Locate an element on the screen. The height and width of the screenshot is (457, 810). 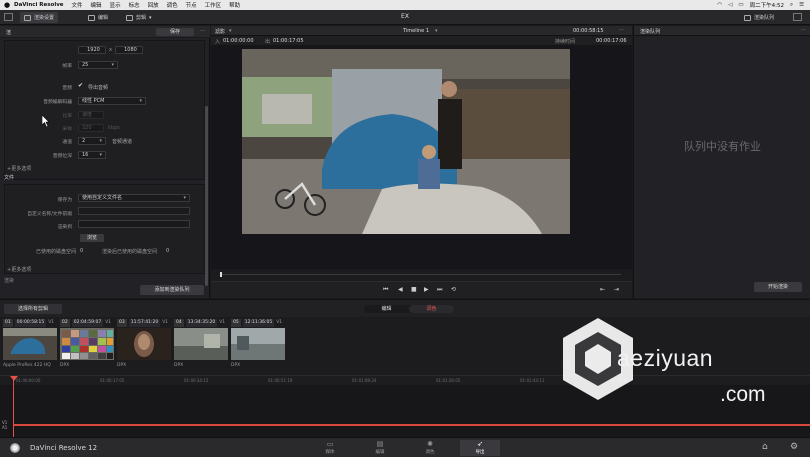
disk-used-label: 已使用的磁盘空间 is located at coordinates (56, 252).